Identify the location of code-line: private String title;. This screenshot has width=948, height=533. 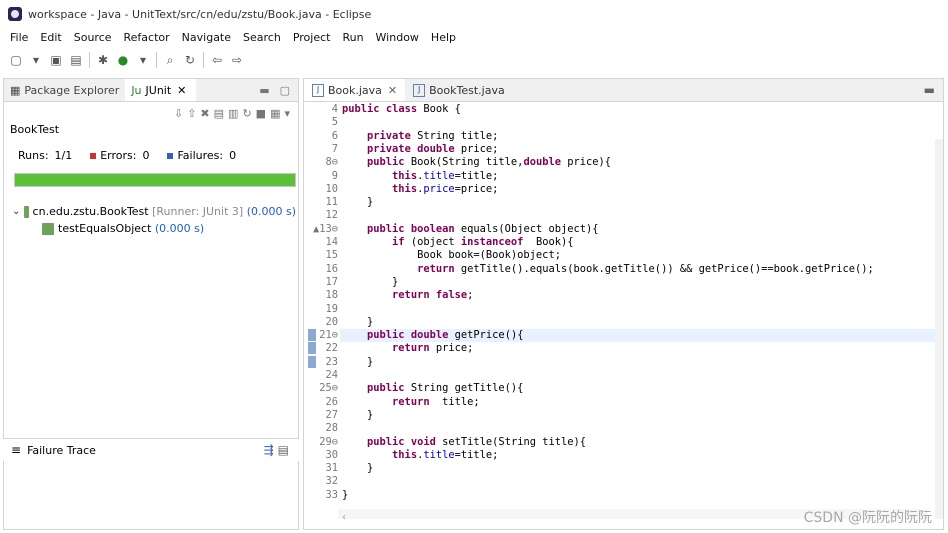
(420, 136).